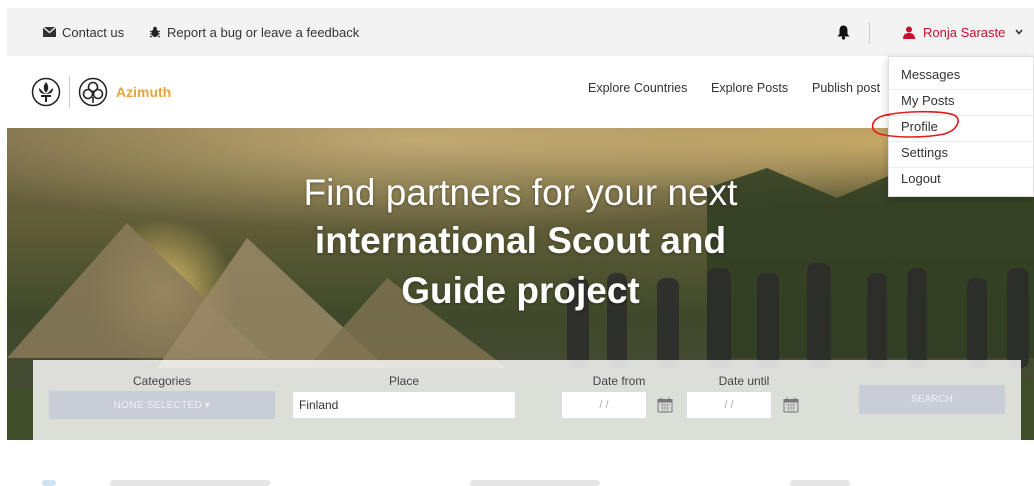  I want to click on chevron-down-icon, so click(1019, 32).